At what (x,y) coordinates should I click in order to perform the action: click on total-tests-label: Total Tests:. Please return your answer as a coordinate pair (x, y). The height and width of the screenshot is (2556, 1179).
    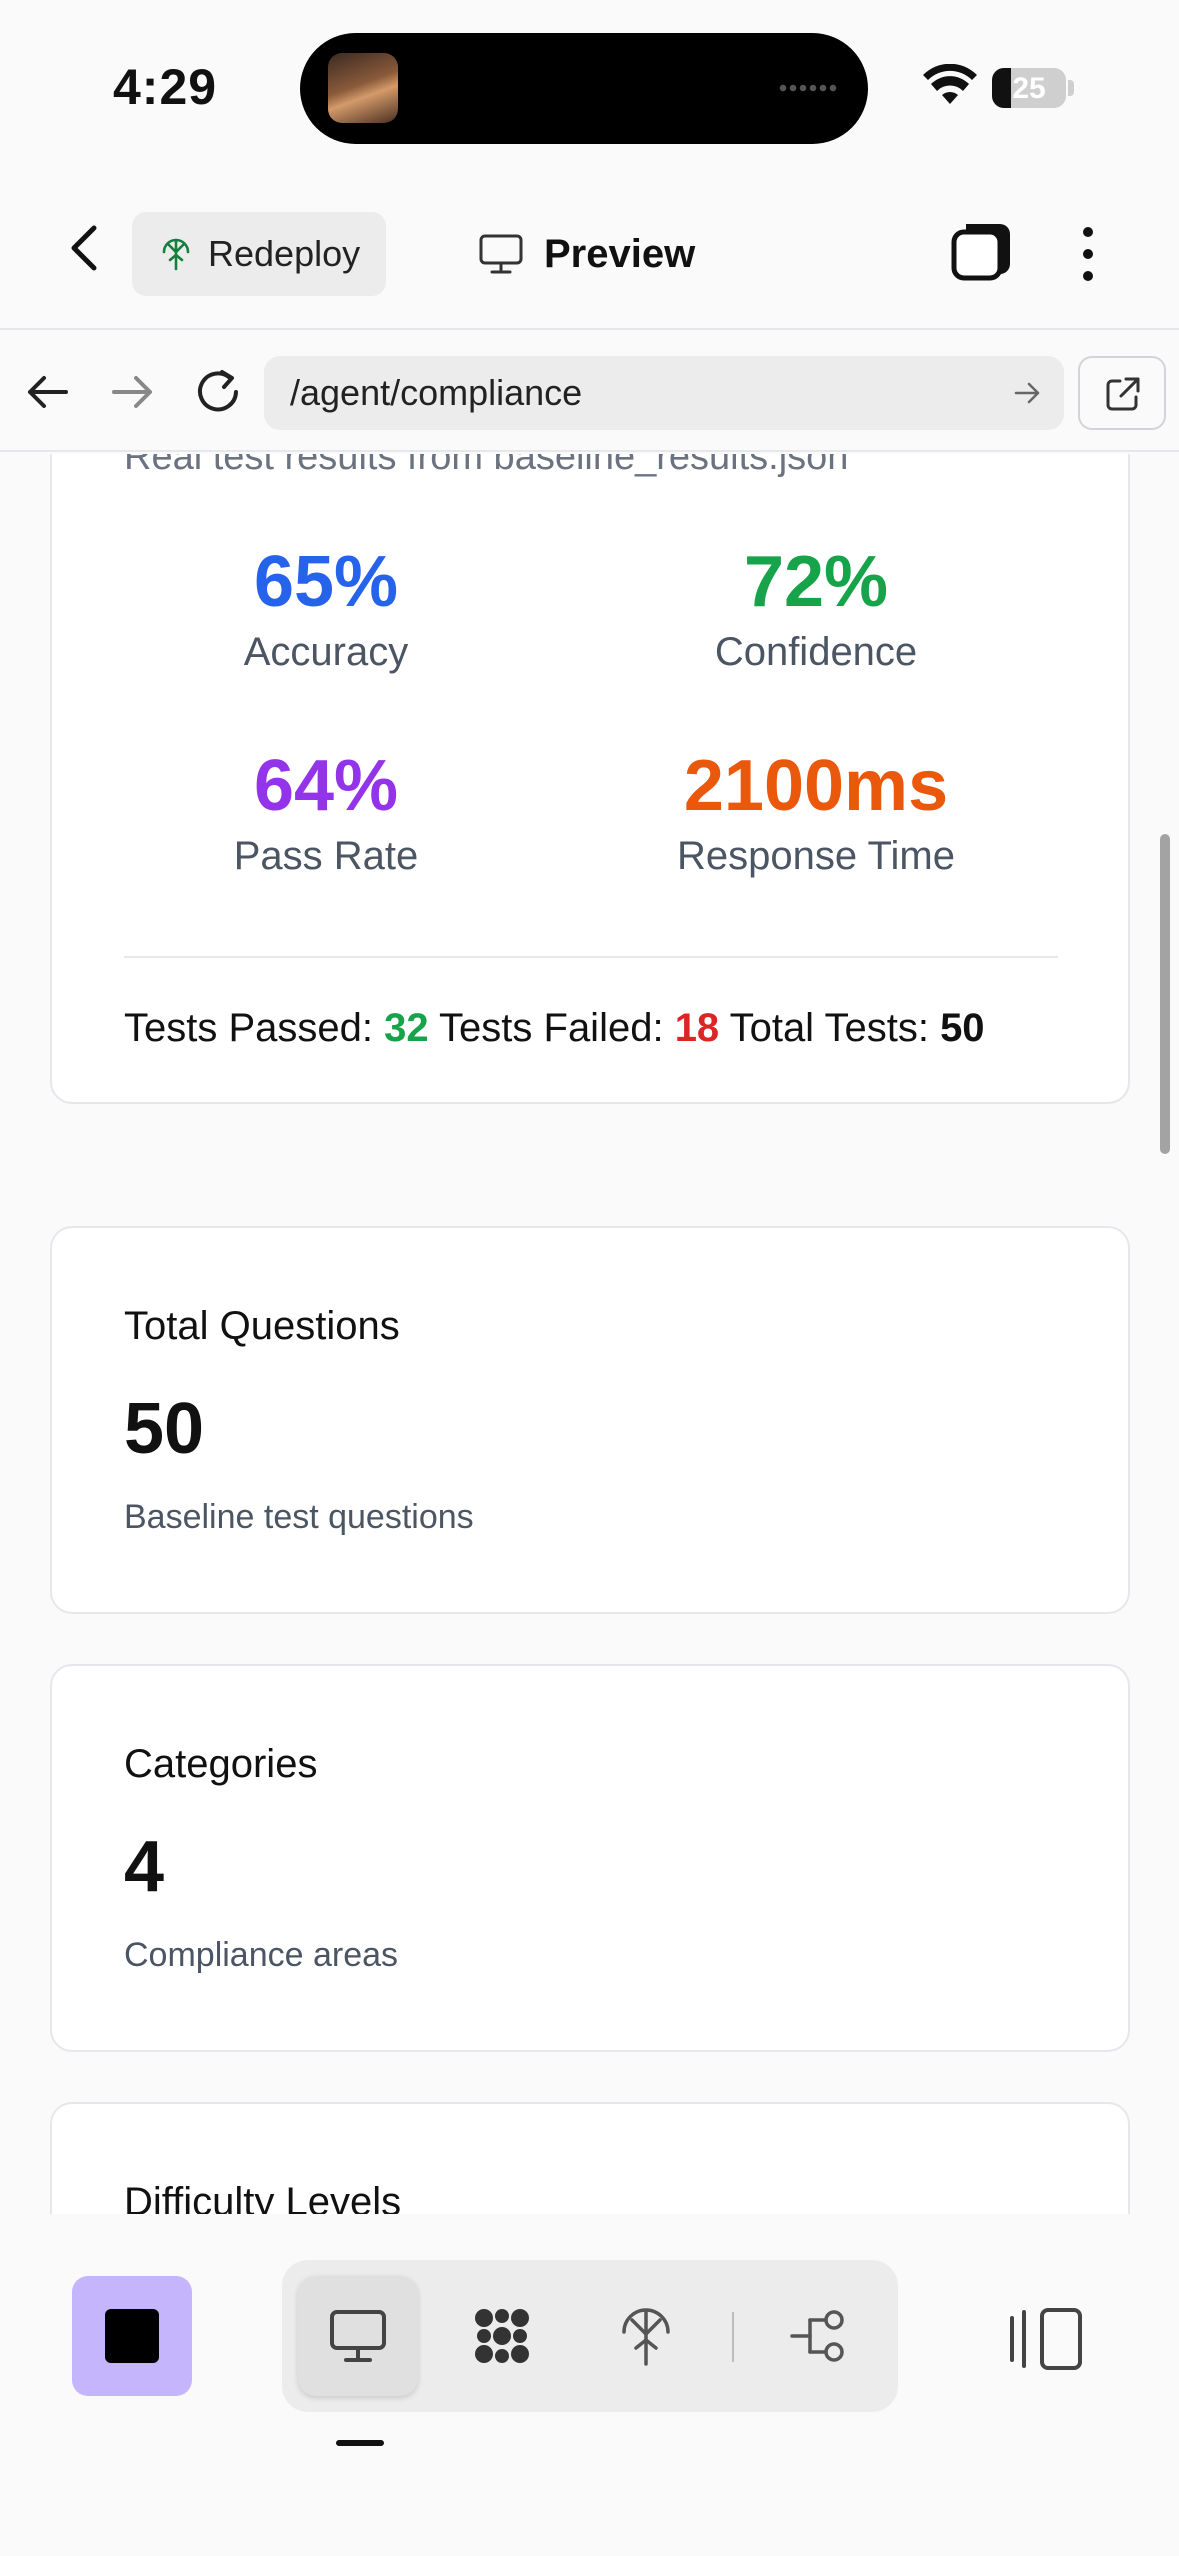
    Looking at the image, I should click on (829, 1028).